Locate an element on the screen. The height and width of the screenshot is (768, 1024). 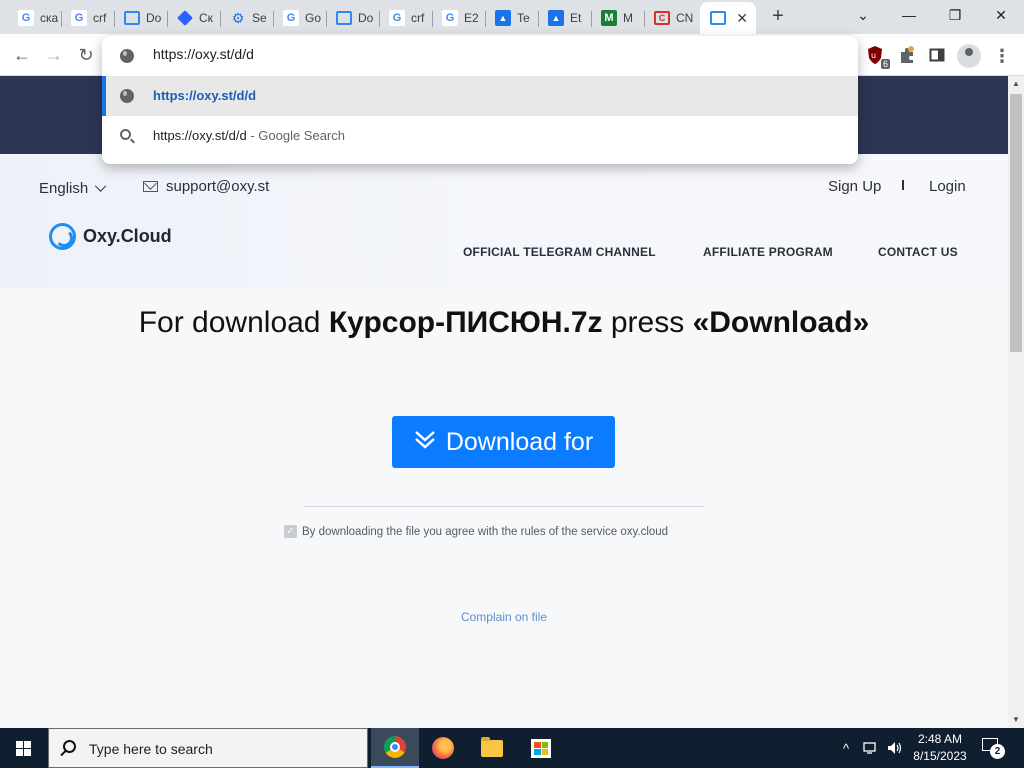
address-bar is located at coordinates (480, 56).